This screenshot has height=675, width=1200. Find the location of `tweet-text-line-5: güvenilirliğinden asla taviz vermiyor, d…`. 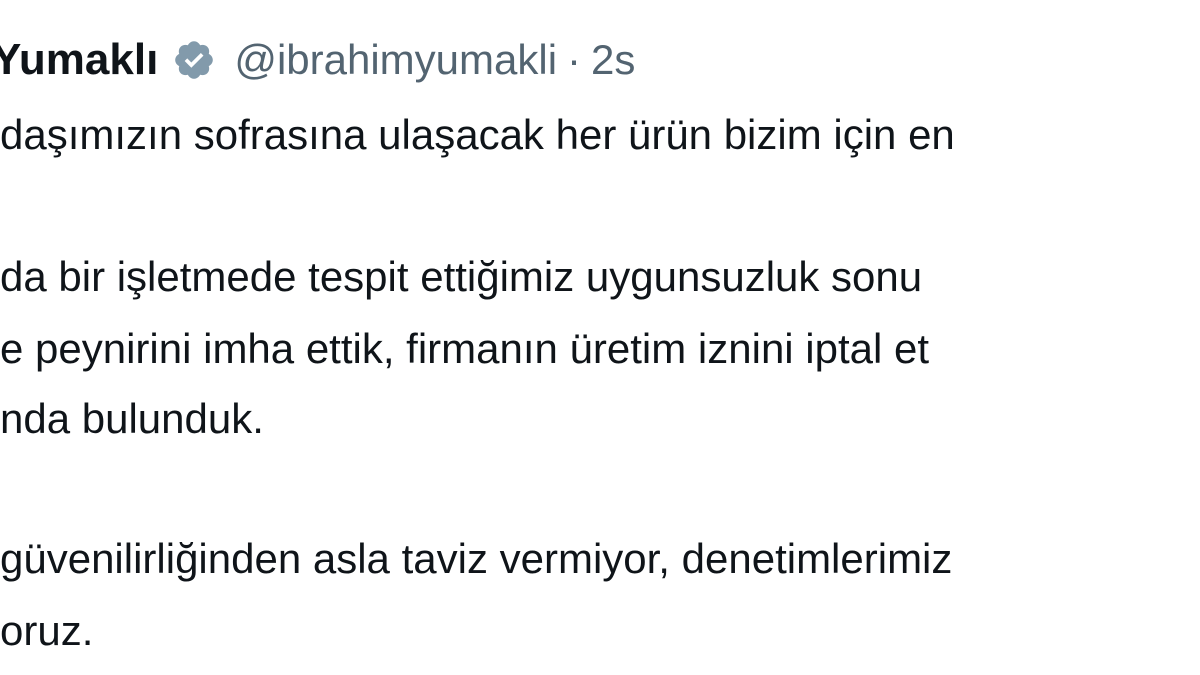

tweet-text-line-5: güvenilirliğinden asla taviz vermiyor, d… is located at coordinates (476, 558).